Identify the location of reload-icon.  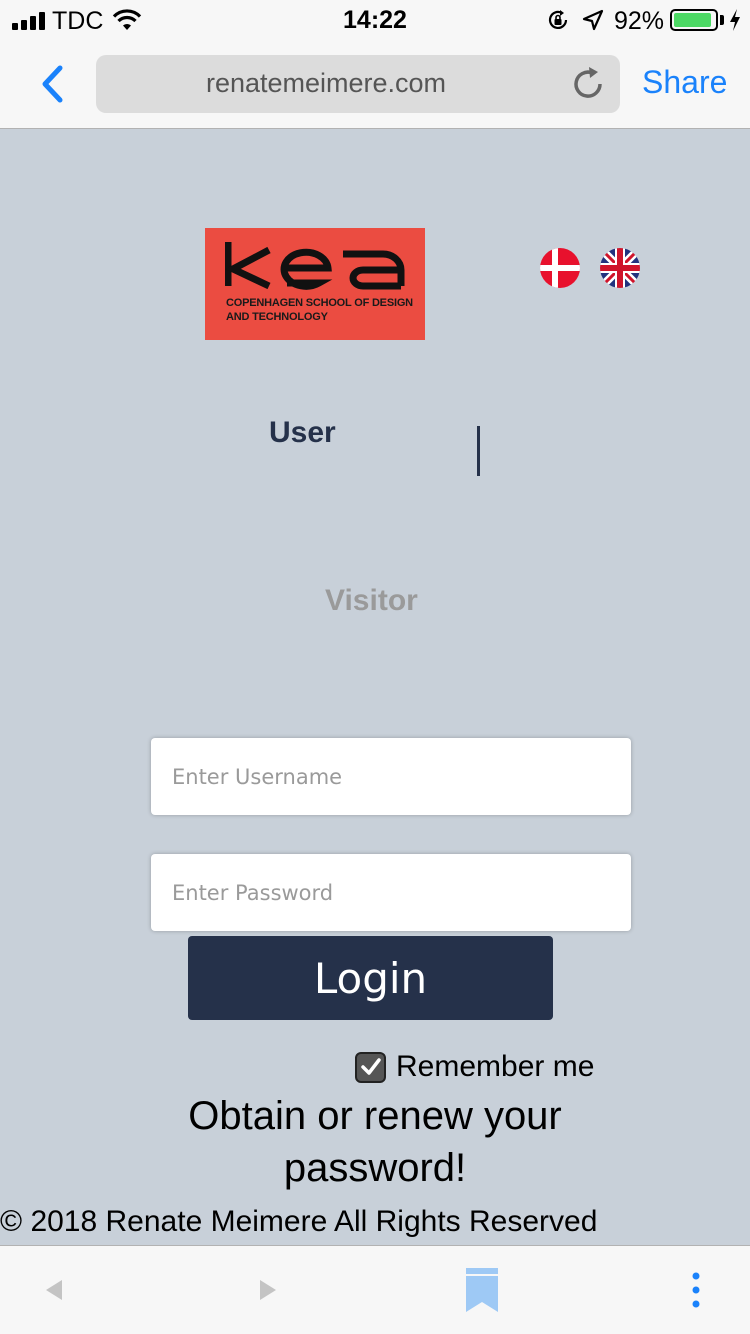
(589, 84).